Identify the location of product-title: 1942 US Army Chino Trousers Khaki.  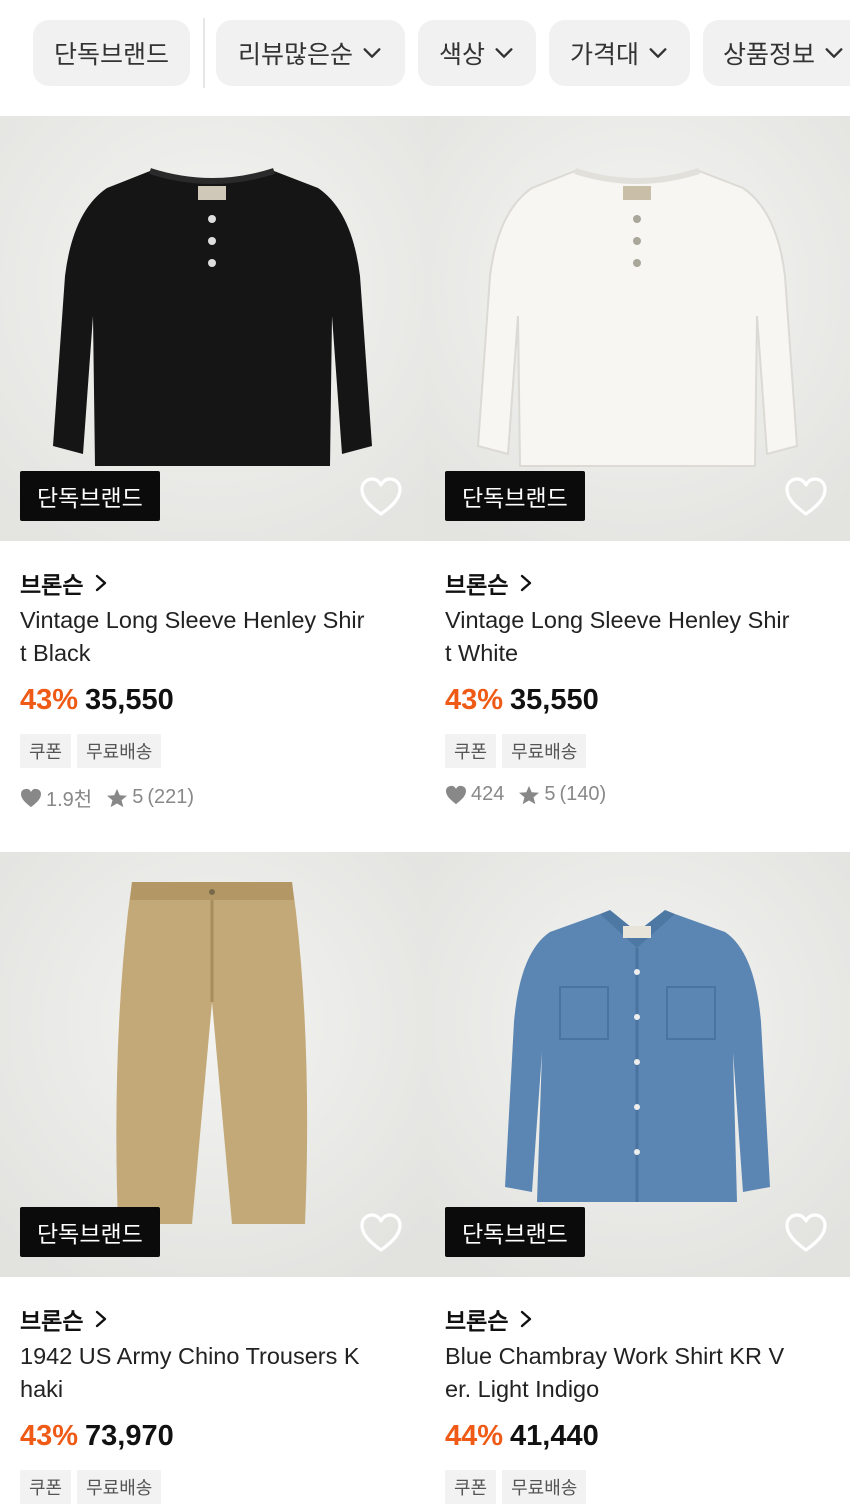
(192, 1373).